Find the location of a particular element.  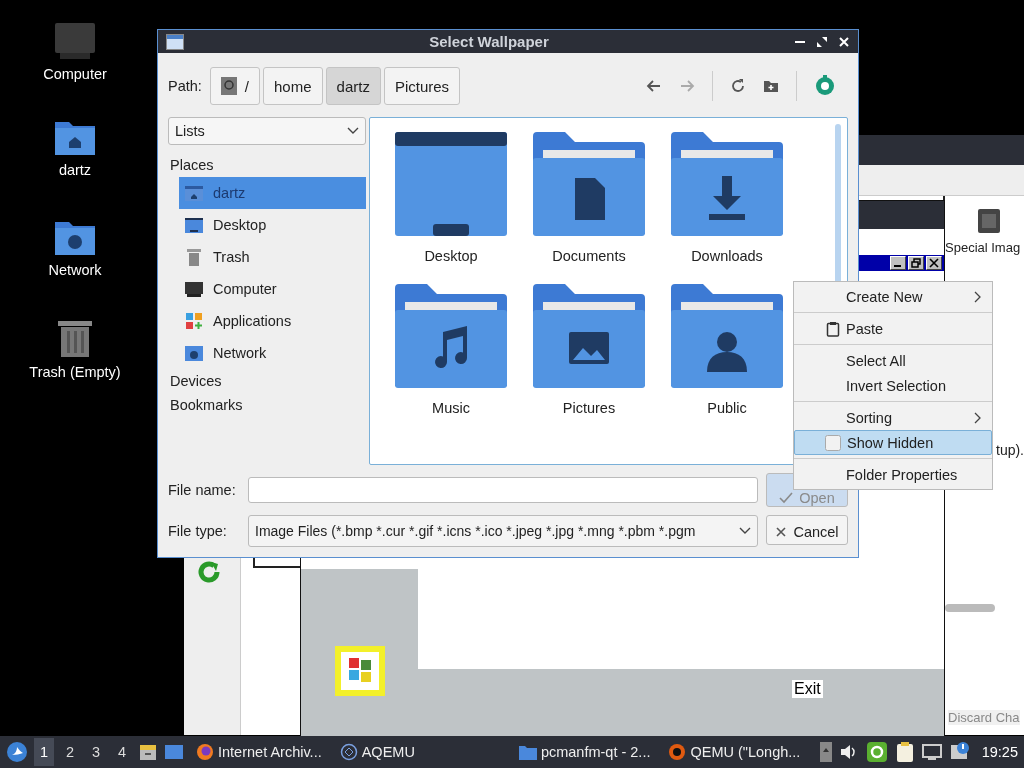

file-name-field is located at coordinates (503, 490).